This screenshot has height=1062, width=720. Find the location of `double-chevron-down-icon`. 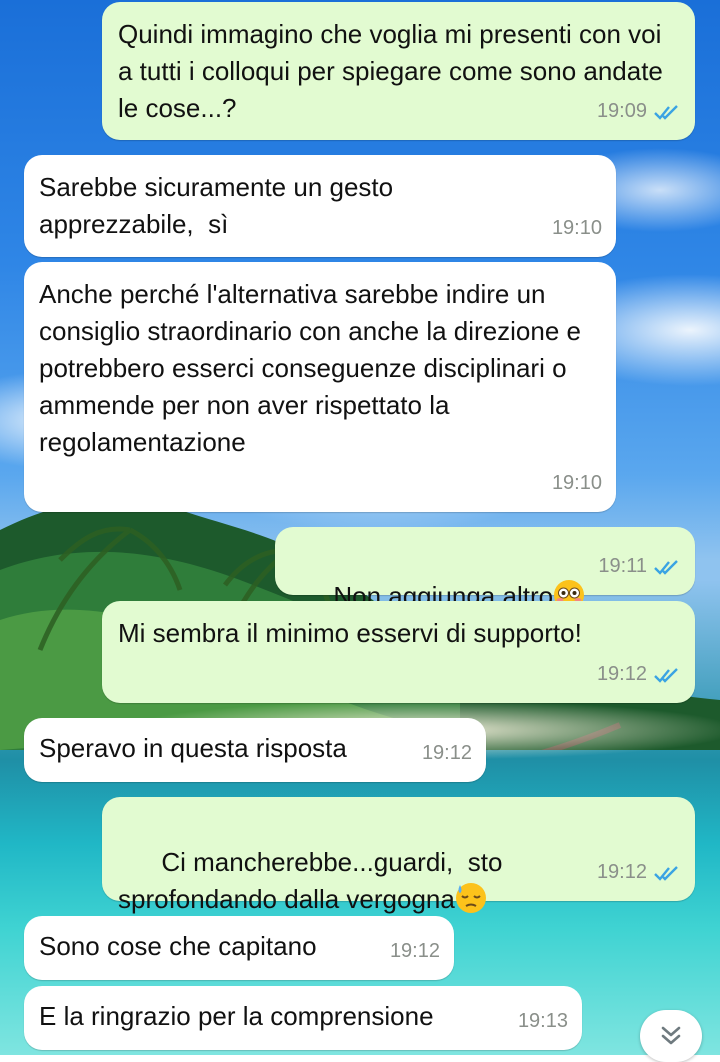

double-chevron-down-icon is located at coordinates (671, 1035).